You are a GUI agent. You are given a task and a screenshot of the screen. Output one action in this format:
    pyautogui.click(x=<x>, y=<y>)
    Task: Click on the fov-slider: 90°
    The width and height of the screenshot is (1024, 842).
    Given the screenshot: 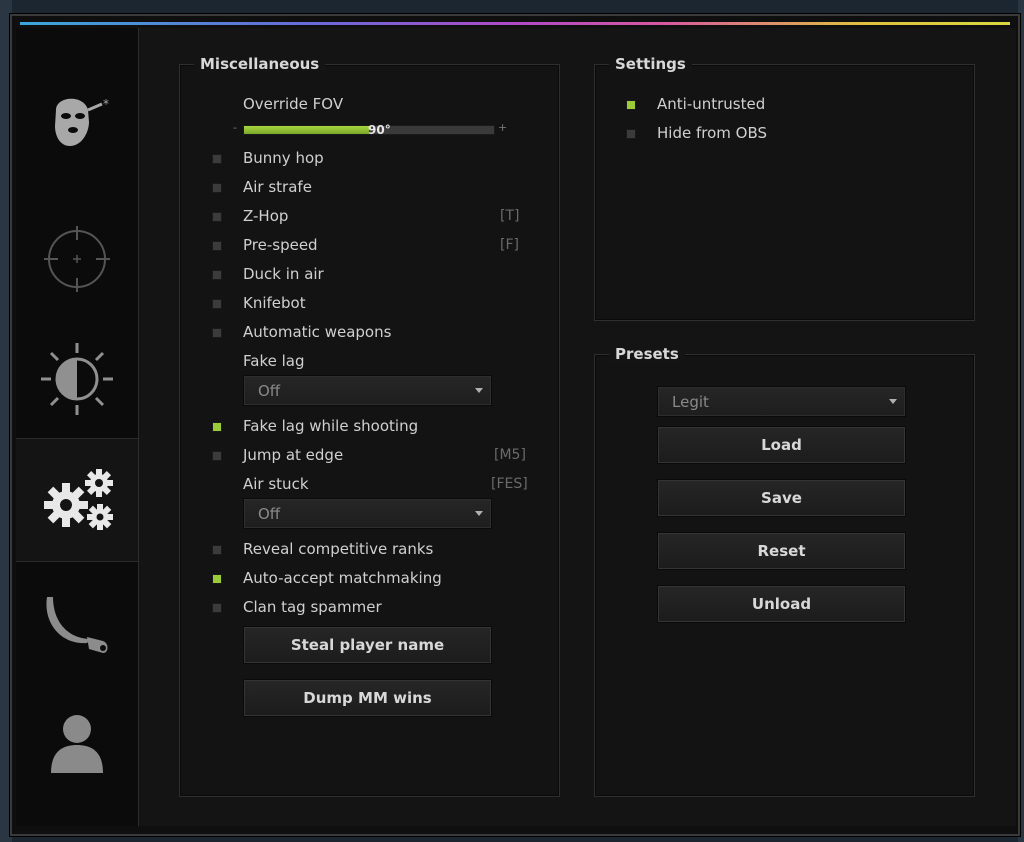 What is the action you would take?
    pyautogui.click(x=369, y=130)
    